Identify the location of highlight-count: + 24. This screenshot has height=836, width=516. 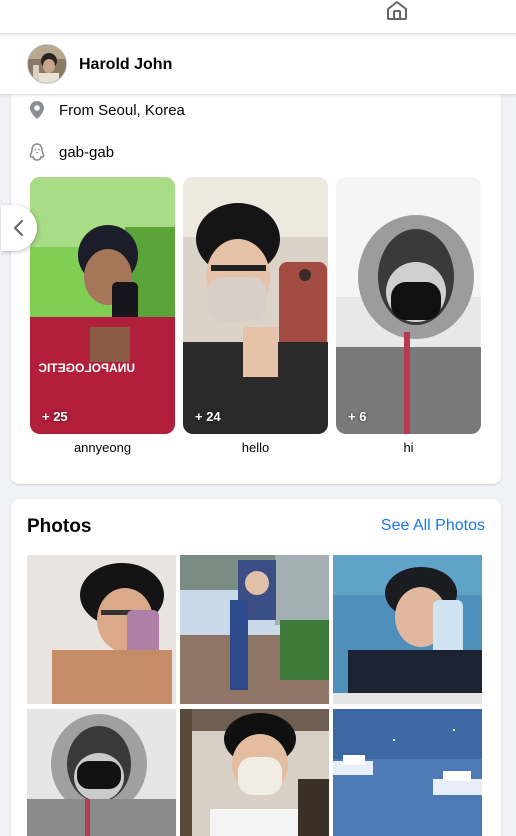
(208, 416).